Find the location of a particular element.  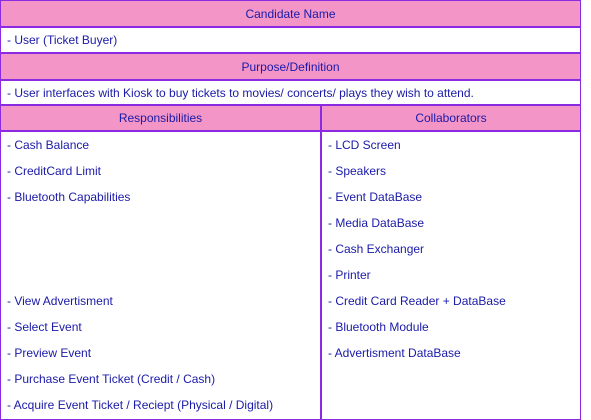

responsibility-item: - Bluetooth Capabilities is located at coordinates (69, 197).